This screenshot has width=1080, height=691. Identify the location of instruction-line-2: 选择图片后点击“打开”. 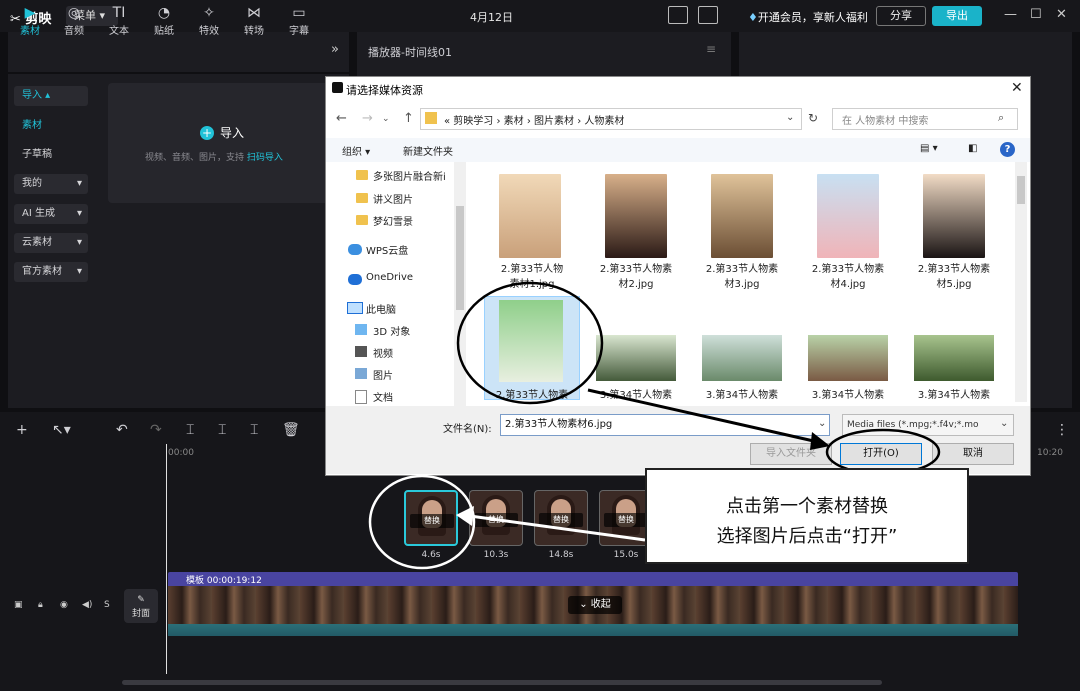
(807, 536).